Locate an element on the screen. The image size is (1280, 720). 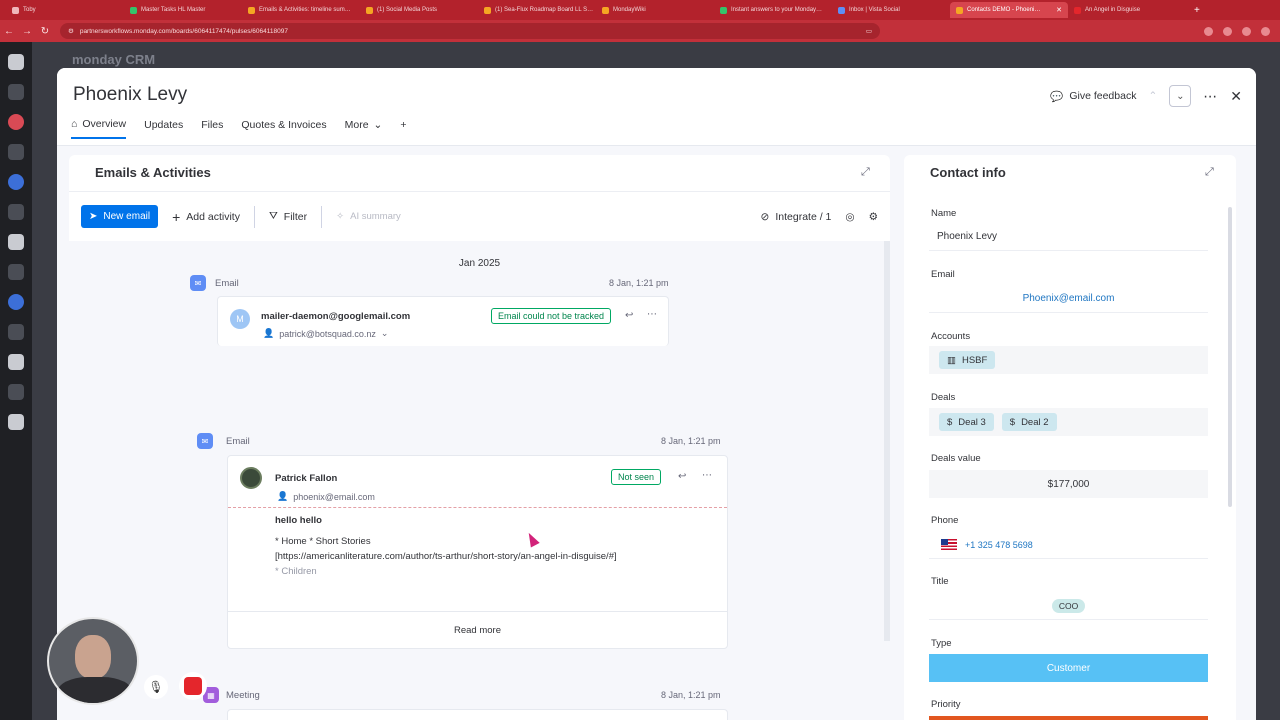
title-field: COO is located at coordinates (1068, 606).